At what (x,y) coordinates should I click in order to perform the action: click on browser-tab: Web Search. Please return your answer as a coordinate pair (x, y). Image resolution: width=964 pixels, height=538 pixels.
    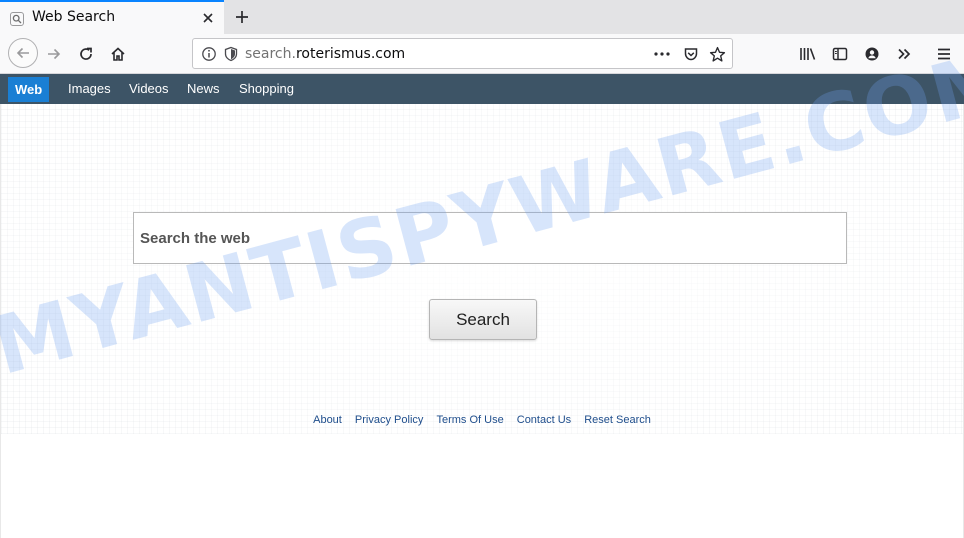
    Looking at the image, I should click on (112, 17).